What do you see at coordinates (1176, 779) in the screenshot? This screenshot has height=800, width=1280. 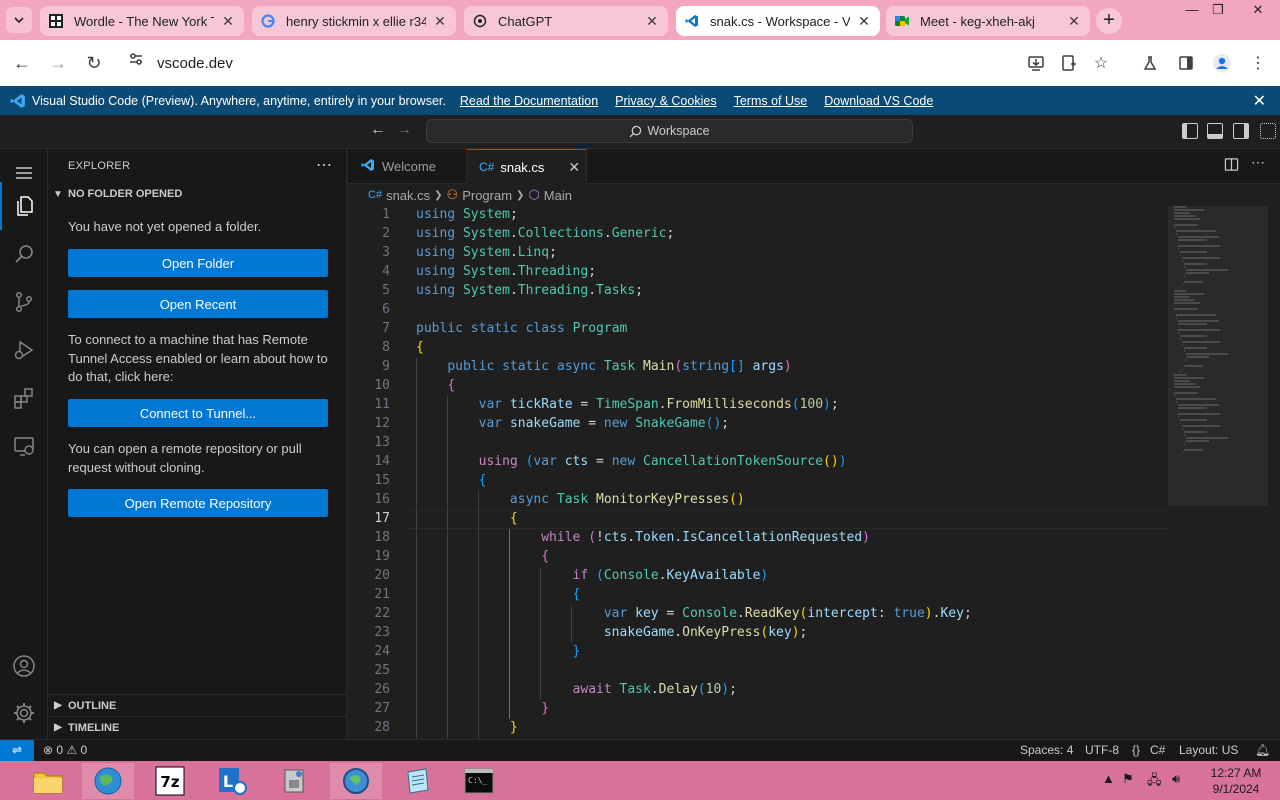 I see `volume-icon: 🔊︎` at bounding box center [1176, 779].